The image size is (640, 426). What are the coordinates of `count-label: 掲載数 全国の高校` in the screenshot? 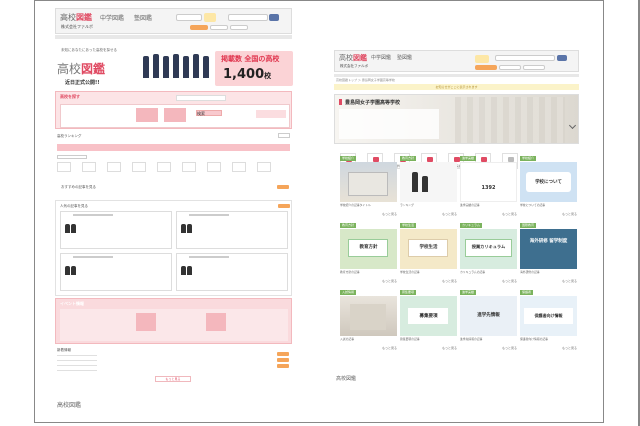 It's located at (250, 59).